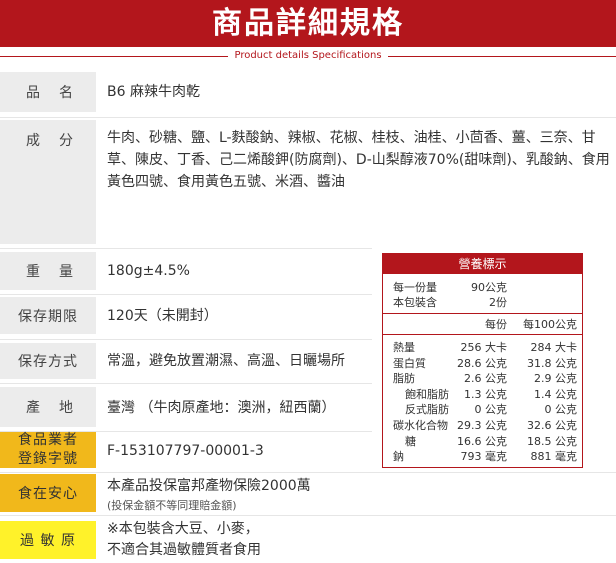 Image resolution: width=616 pixels, height=563 pixels. I want to click on nutrition-row: 反式脂肪 0 公克 0 公克, so click(482, 409).